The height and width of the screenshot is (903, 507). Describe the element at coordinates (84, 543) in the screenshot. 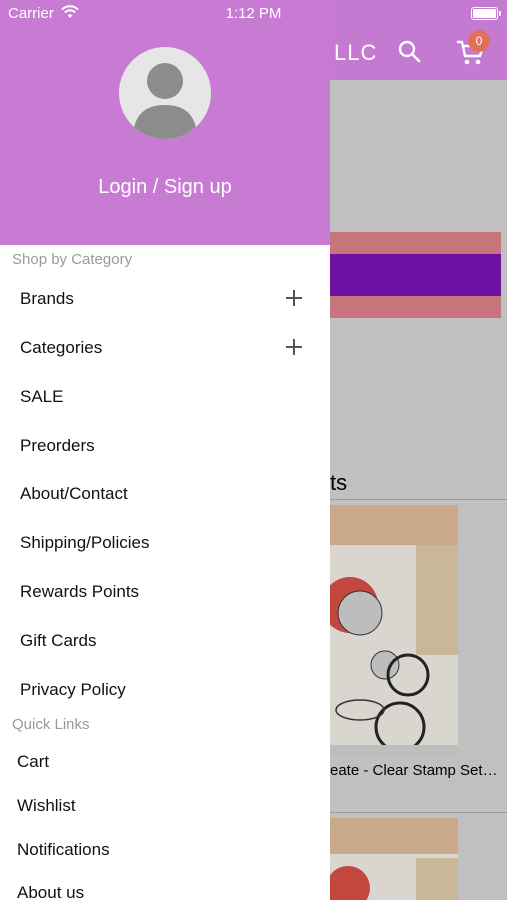

I see `menu-item-shipping-policies: Shipping/Policies` at that location.